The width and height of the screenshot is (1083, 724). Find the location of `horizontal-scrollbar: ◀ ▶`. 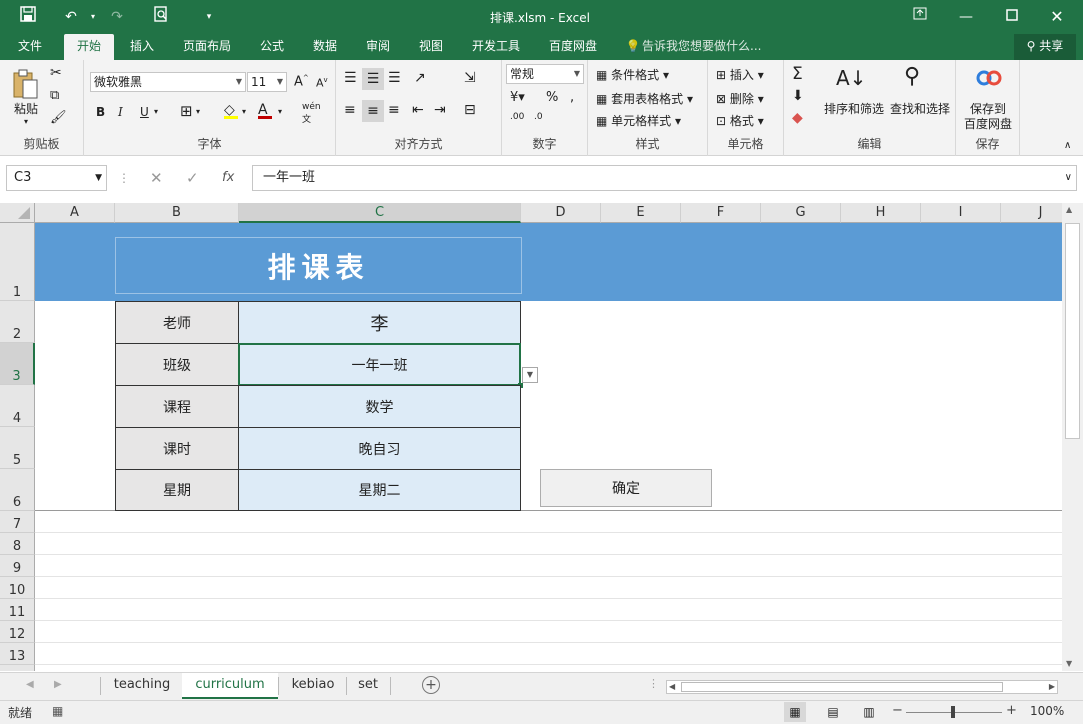

horizontal-scrollbar: ◀ ▶ is located at coordinates (862, 687).